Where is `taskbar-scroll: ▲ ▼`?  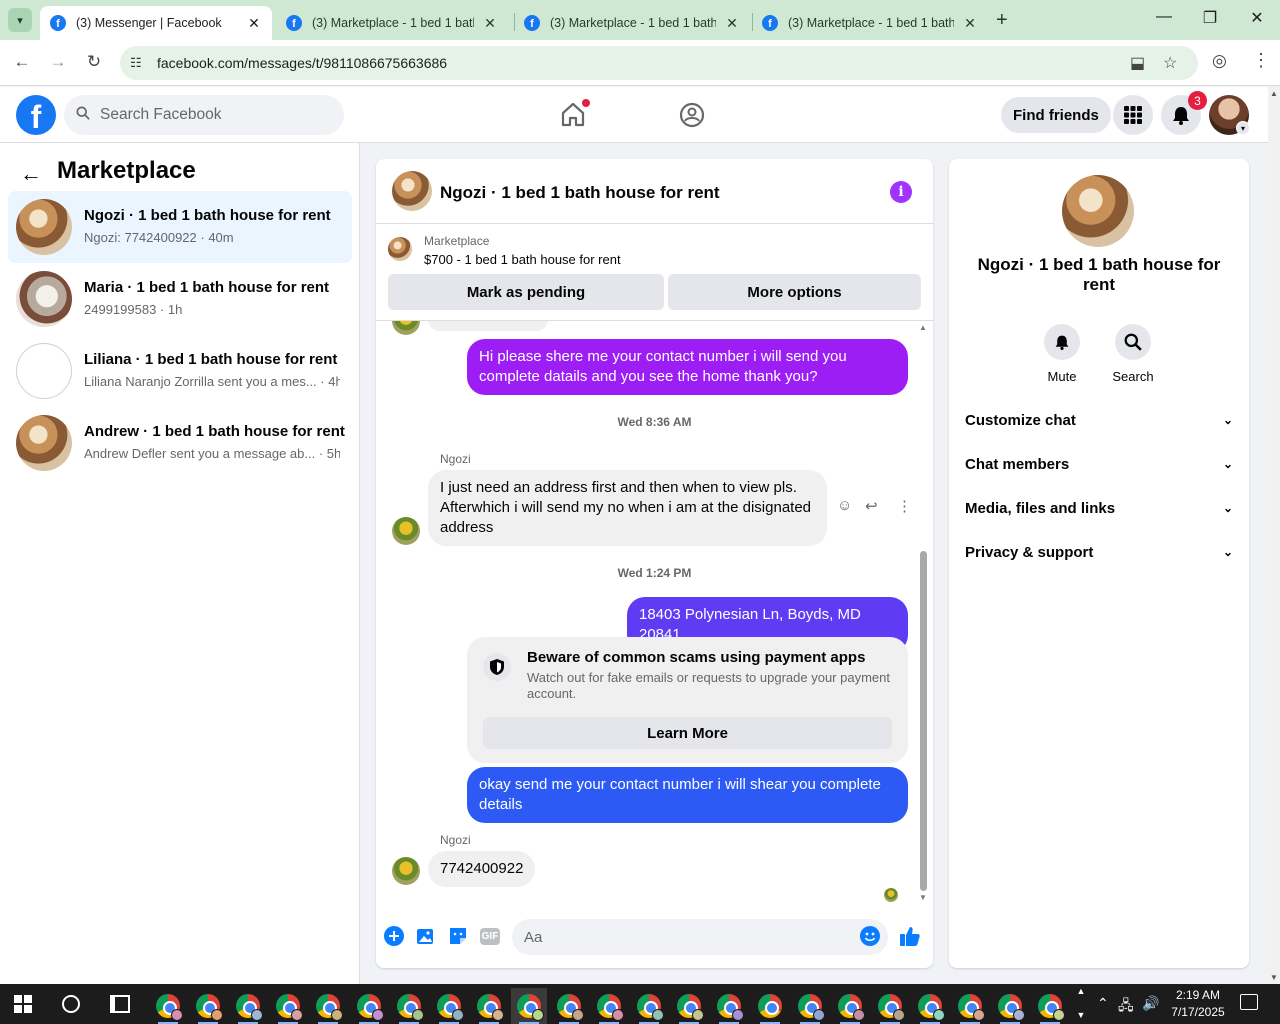
taskbar-scroll: ▲ ▼ is located at coordinates (1081, 1004).